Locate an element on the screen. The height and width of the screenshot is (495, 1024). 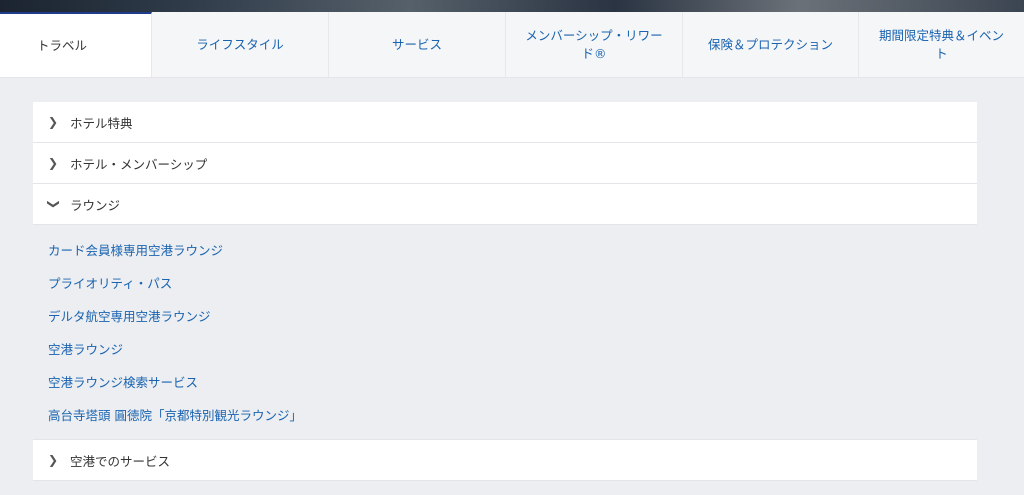
accordion-item-hotel-membership: ❯ ホテル・メンバーシップ is located at coordinates (505, 163).